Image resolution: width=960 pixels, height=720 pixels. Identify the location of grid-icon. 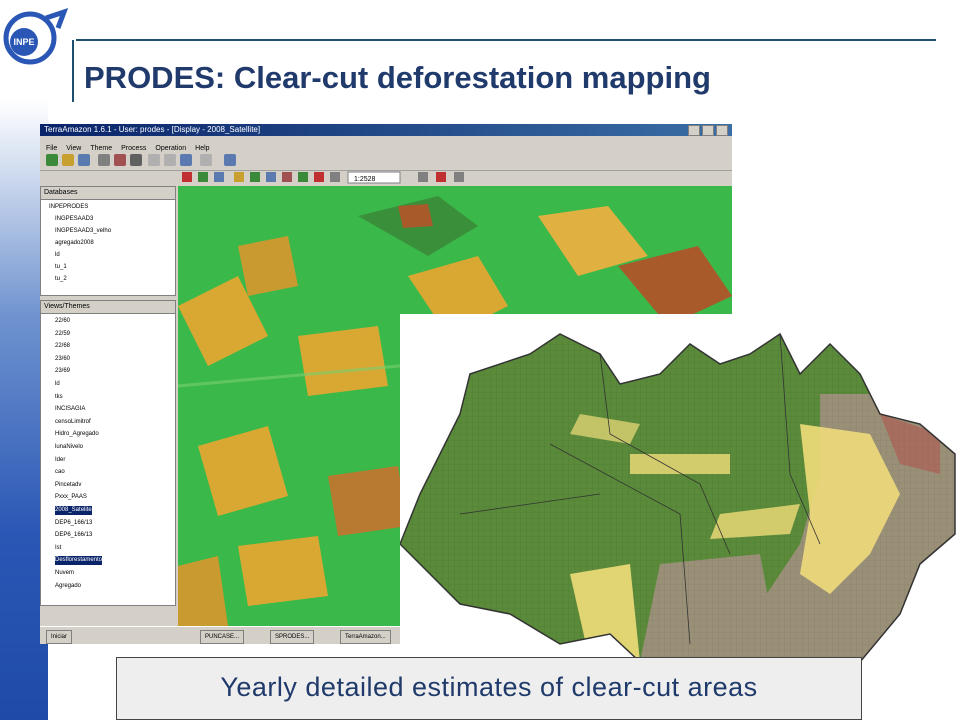
(186, 160).